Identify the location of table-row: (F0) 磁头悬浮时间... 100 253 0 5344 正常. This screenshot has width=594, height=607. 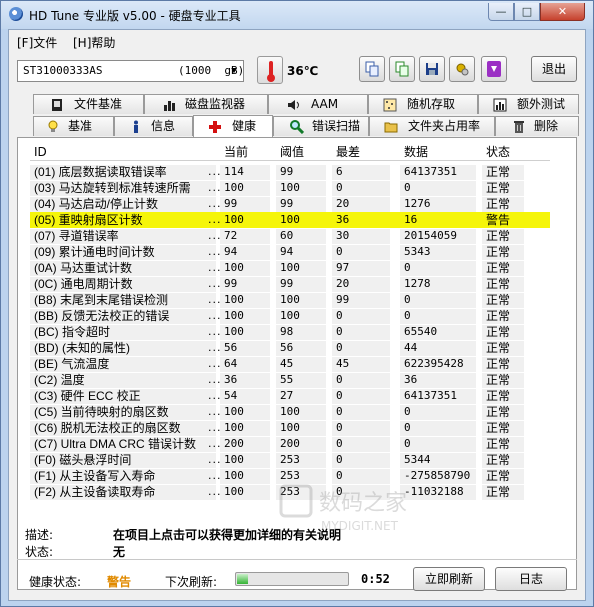
(290, 460).